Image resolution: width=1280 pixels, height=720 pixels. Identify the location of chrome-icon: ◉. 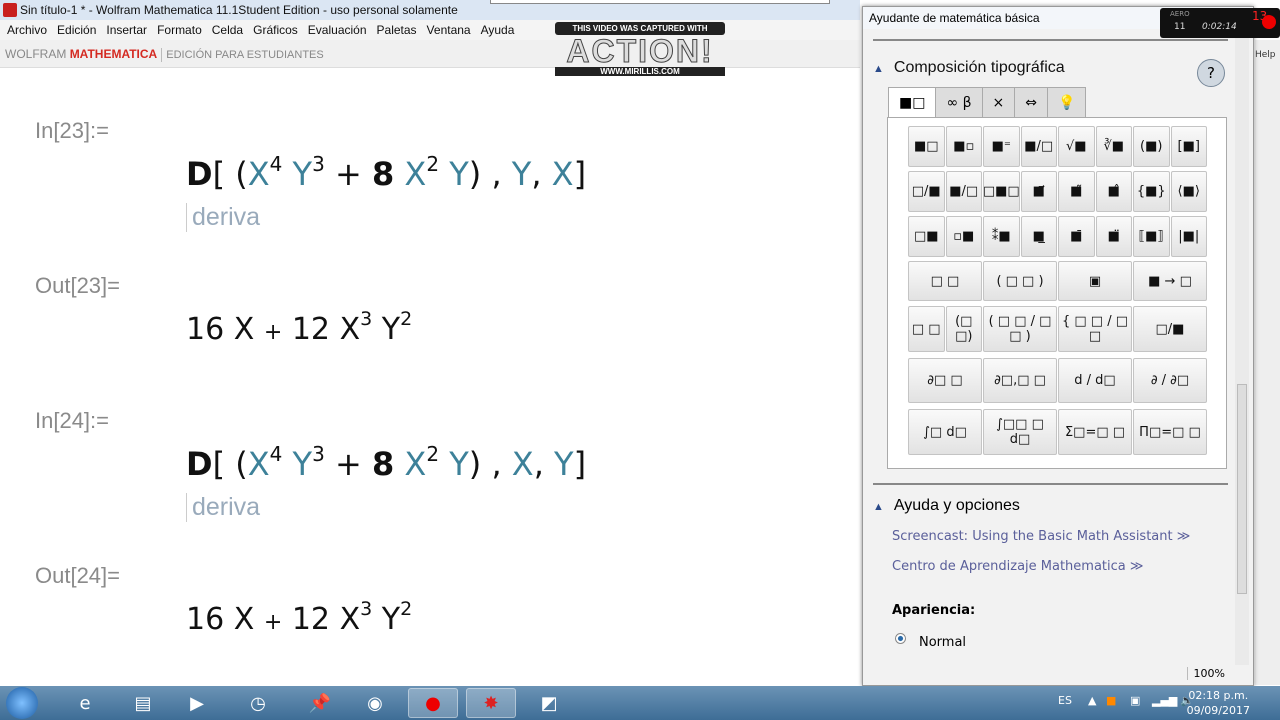
(375, 703).